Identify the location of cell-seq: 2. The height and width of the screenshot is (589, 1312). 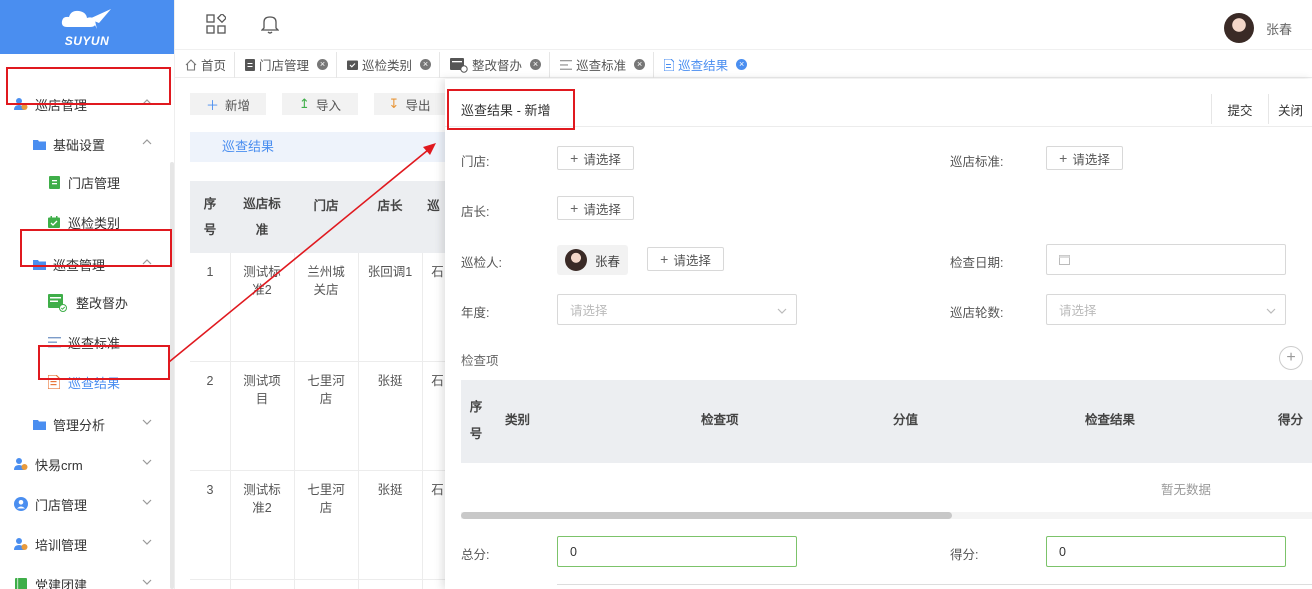
(210, 381).